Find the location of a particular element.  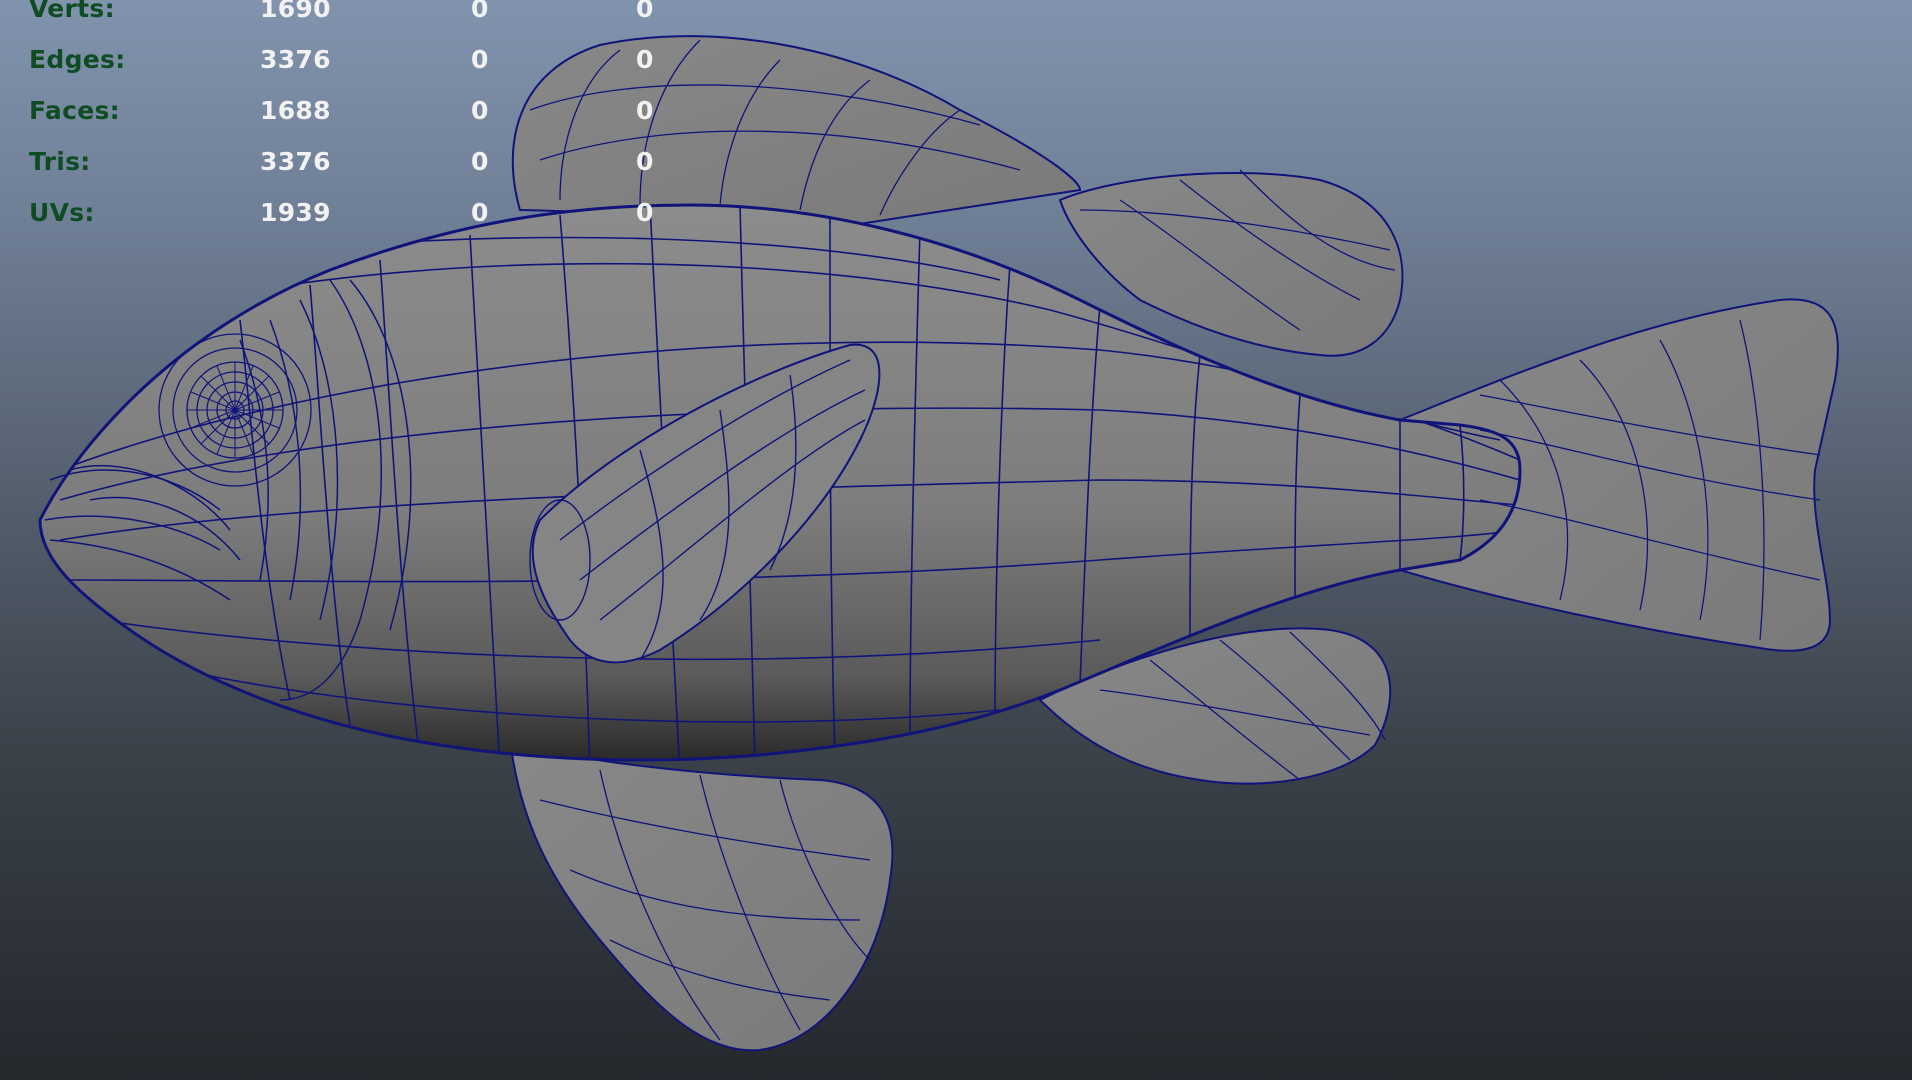

hud-value-edges-component: 0 is located at coordinates (645, 59).